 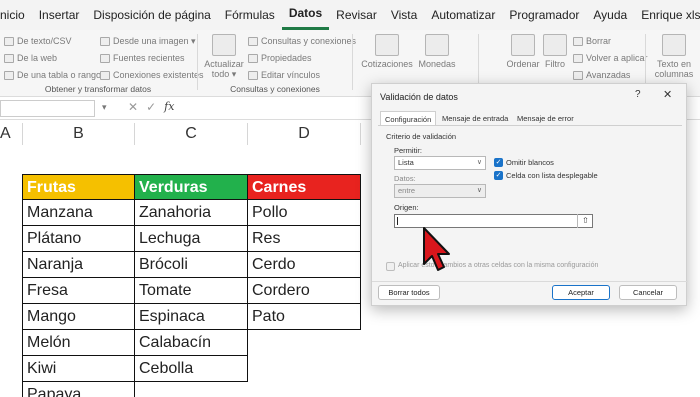 I want to click on menu-automatizar: Automatizar, so click(x=463, y=15).